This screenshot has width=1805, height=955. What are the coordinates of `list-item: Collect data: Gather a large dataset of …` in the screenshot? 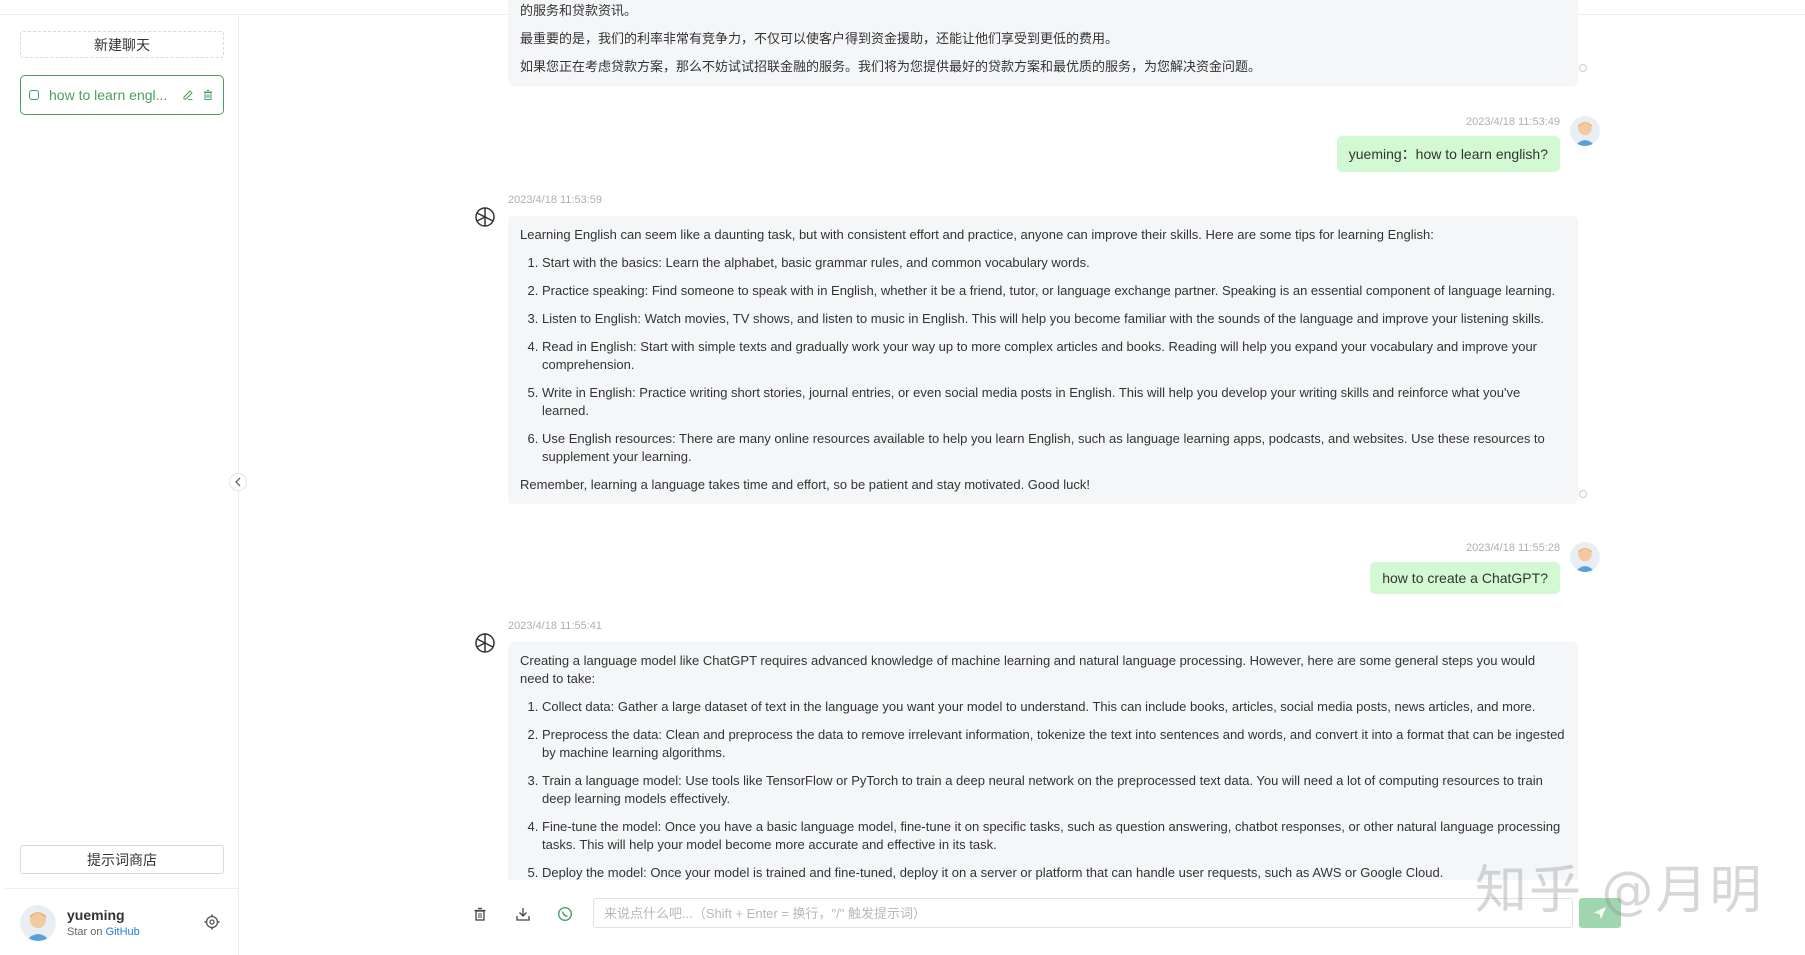 It's located at (1054, 707).